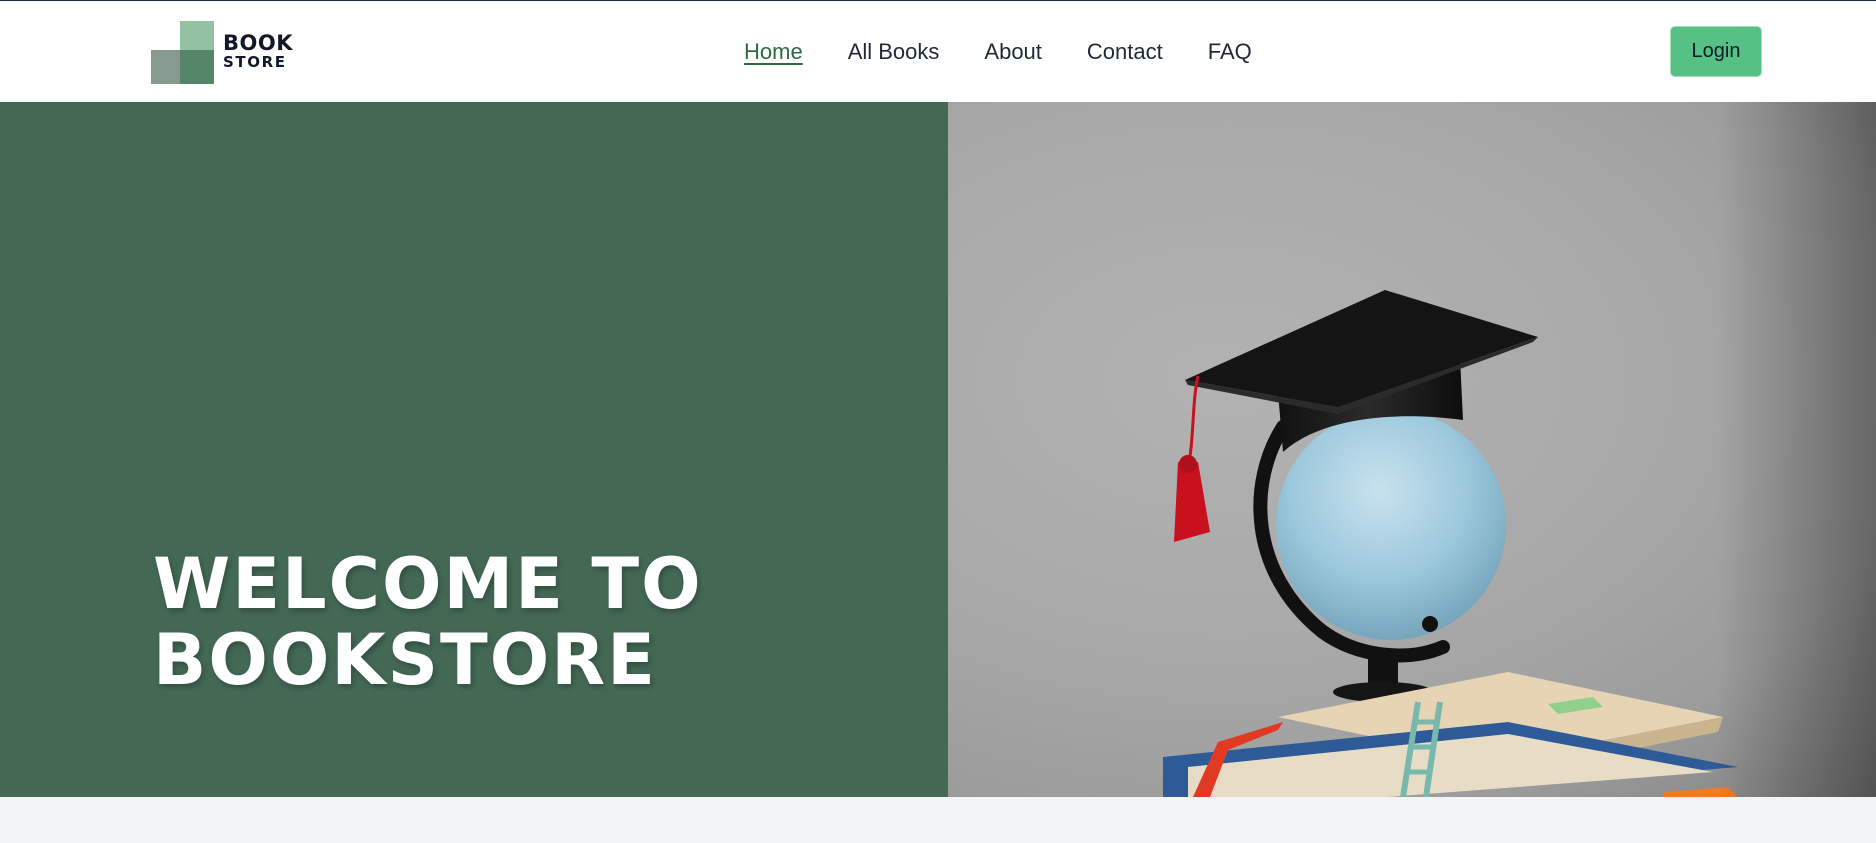 This screenshot has width=1876, height=843. Describe the element at coordinates (1391, 525) in the screenshot. I see `globe-icon` at that location.